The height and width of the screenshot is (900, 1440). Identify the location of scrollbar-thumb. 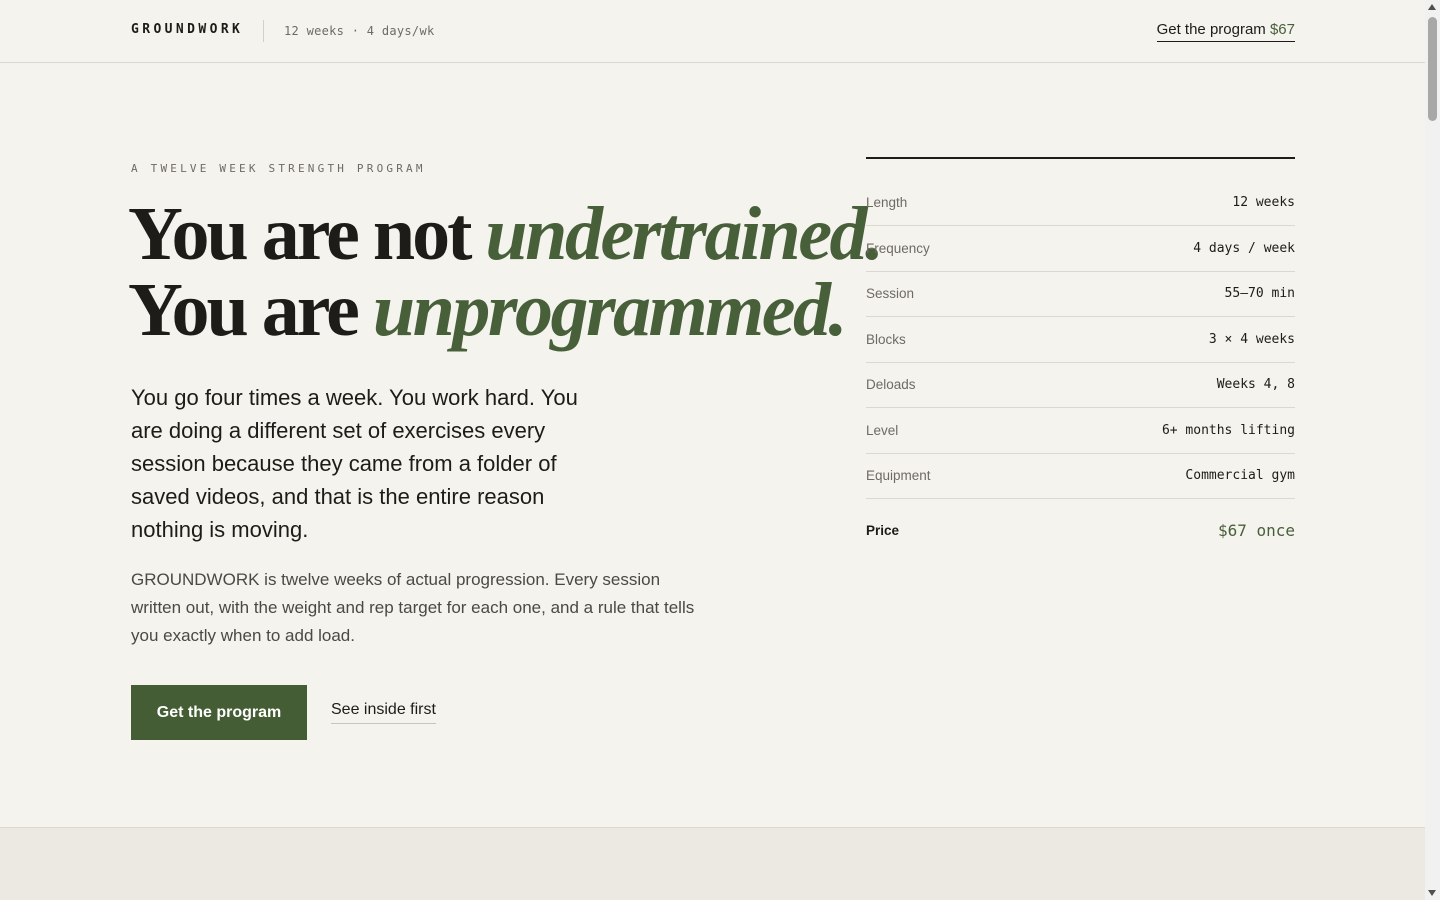
(1432, 69).